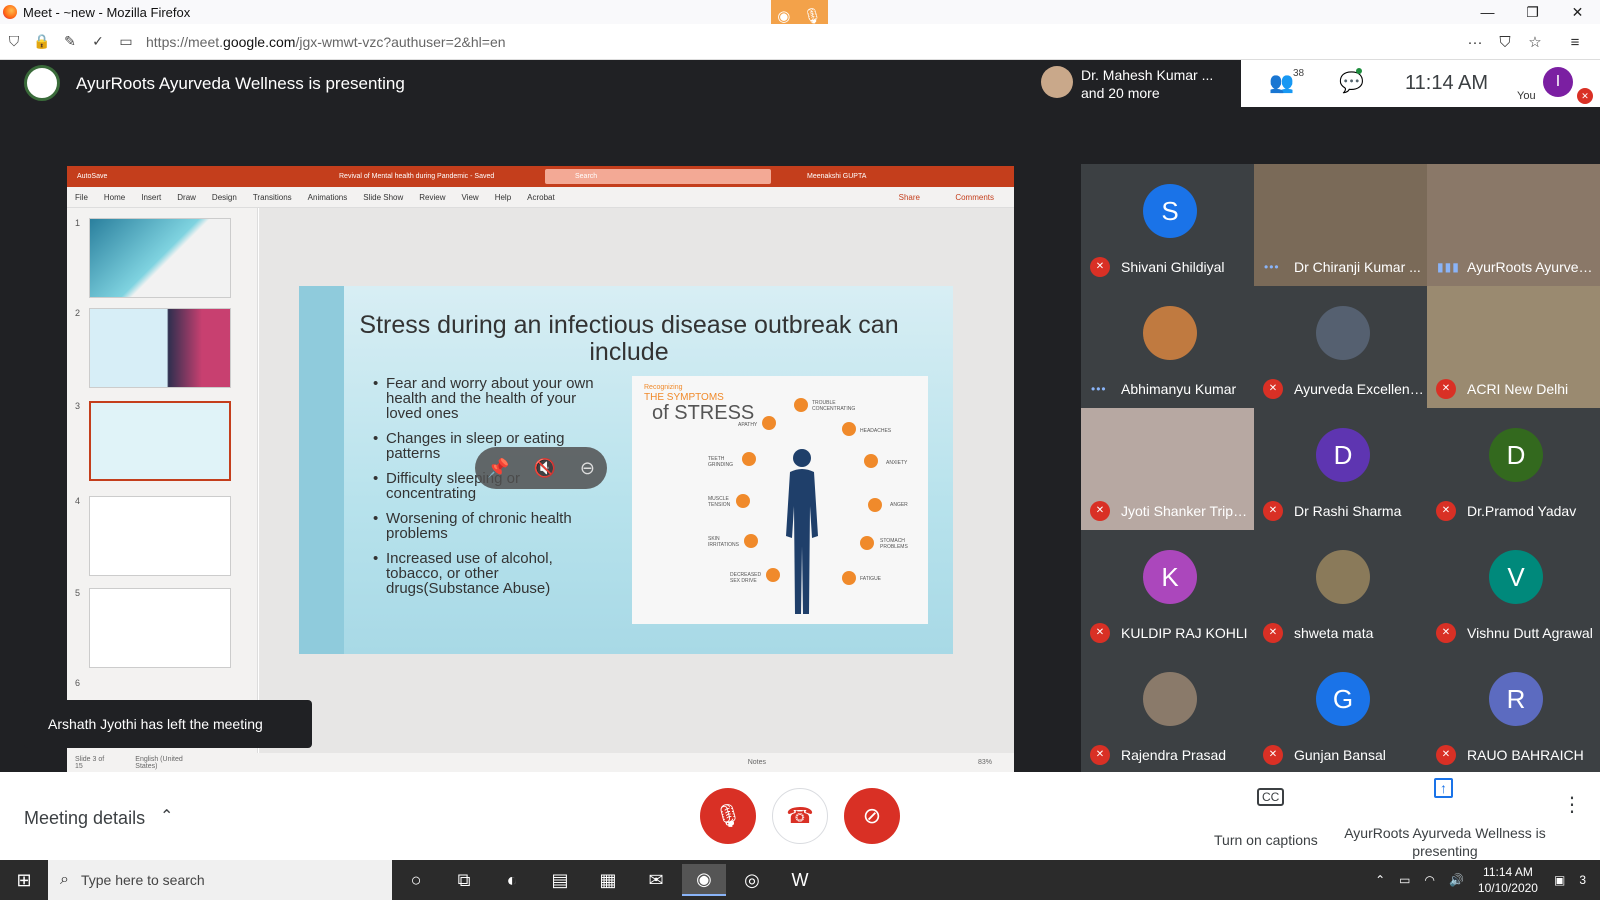 Image resolution: width=1600 pixels, height=900 pixels. What do you see at coordinates (656, 880) in the screenshot?
I see `mail-icon: ✉` at bounding box center [656, 880].